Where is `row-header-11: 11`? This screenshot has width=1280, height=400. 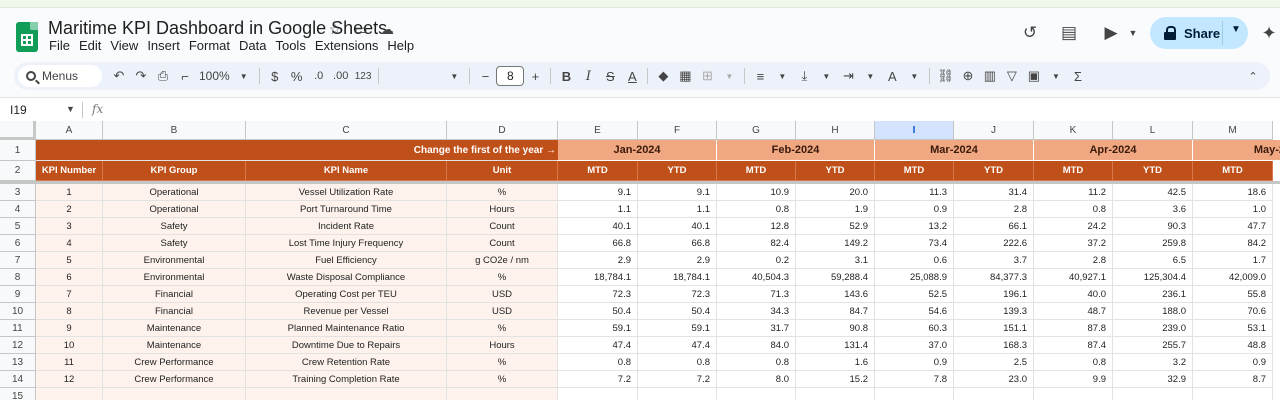 row-header-11: 11 is located at coordinates (18, 328).